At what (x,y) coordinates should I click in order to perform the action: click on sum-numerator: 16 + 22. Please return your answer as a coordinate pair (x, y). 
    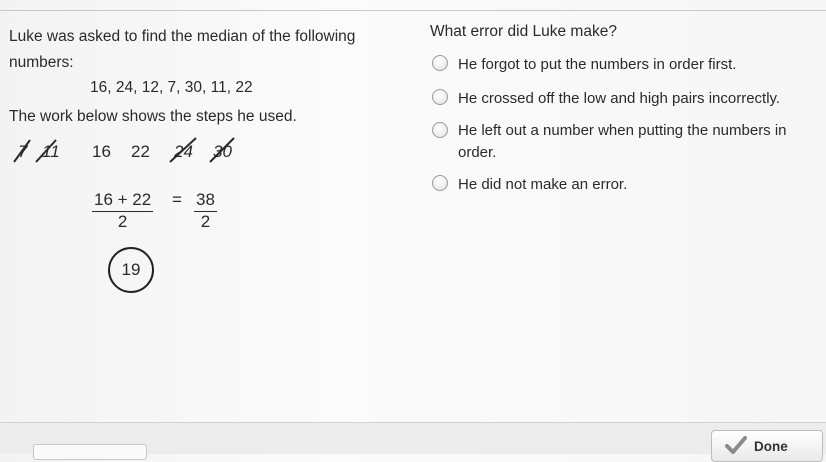
    Looking at the image, I should click on (123, 201).